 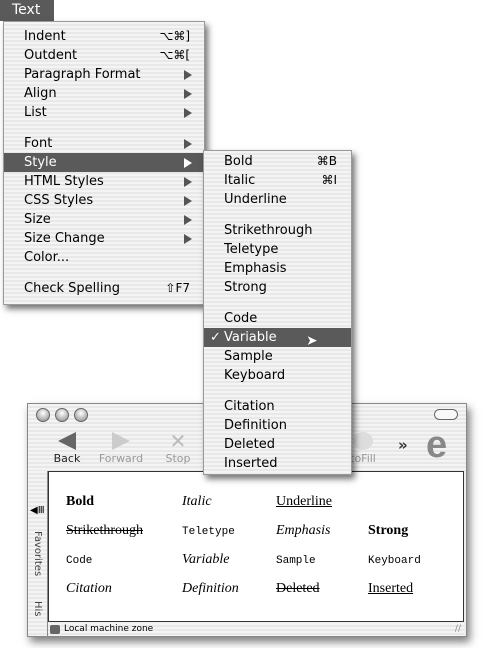 What do you see at coordinates (27, 10) in the screenshot?
I see `menu-text: Text` at bounding box center [27, 10].